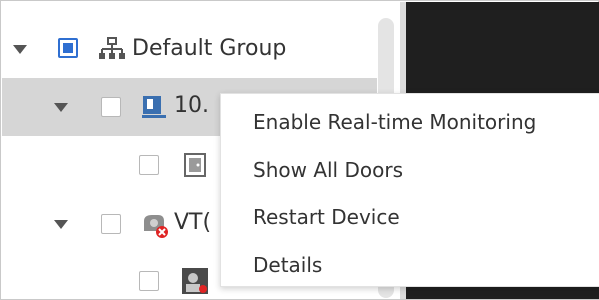 The width and height of the screenshot is (599, 300). I want to click on group-hierarchy-icon, so click(112, 51).